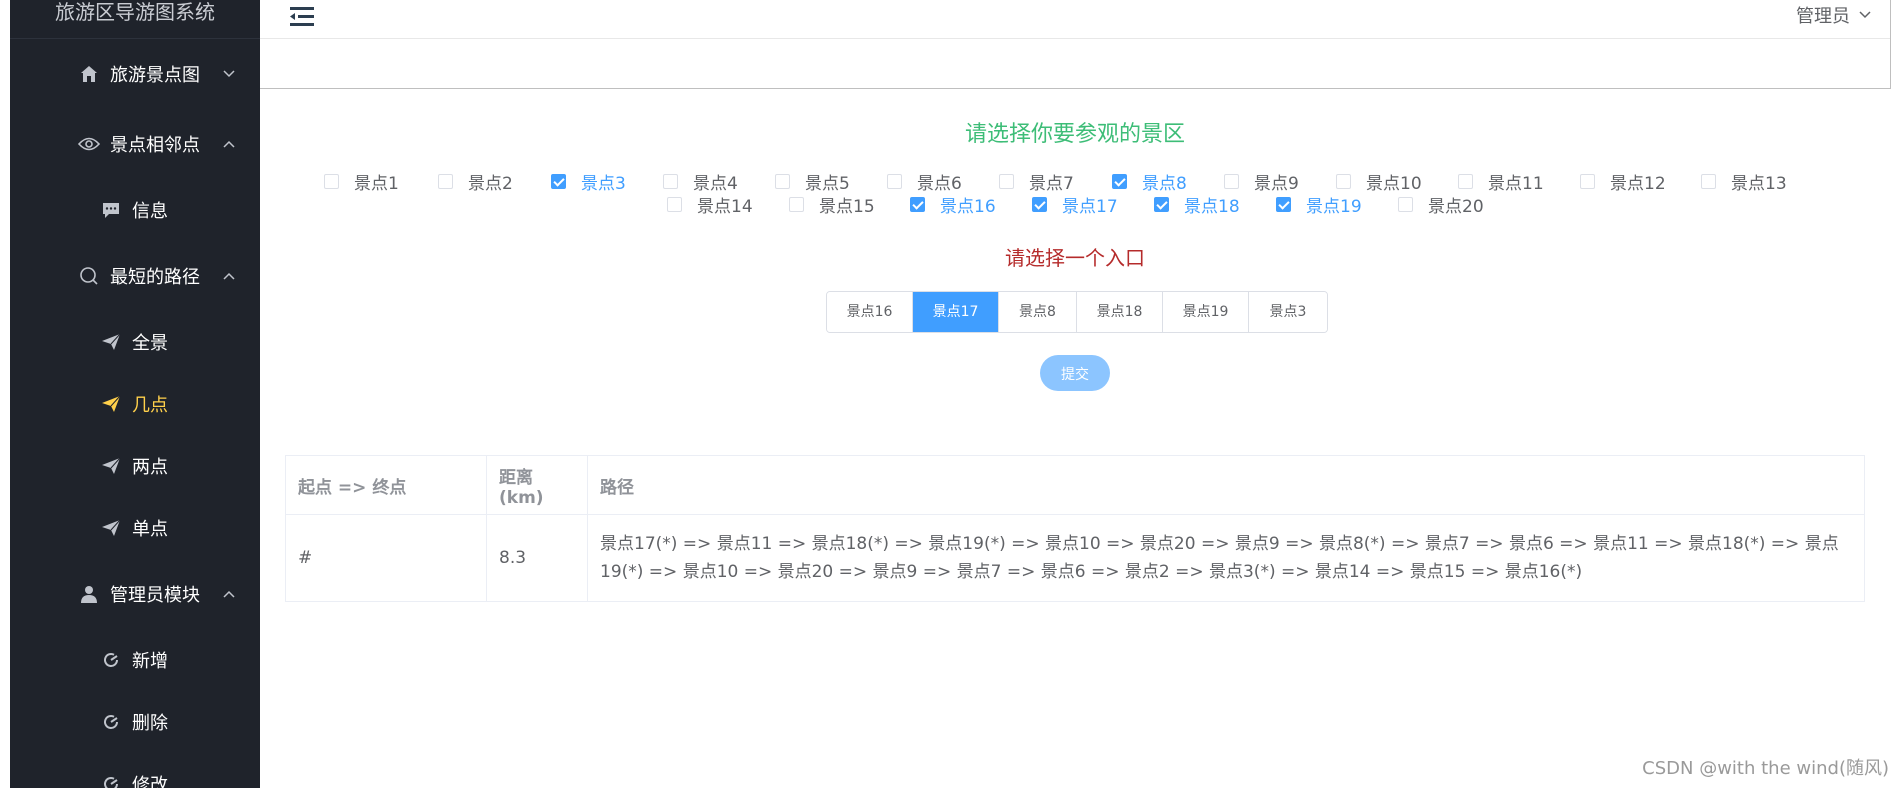  What do you see at coordinates (1075, 38) in the screenshot?
I see `header-divider` at bounding box center [1075, 38].